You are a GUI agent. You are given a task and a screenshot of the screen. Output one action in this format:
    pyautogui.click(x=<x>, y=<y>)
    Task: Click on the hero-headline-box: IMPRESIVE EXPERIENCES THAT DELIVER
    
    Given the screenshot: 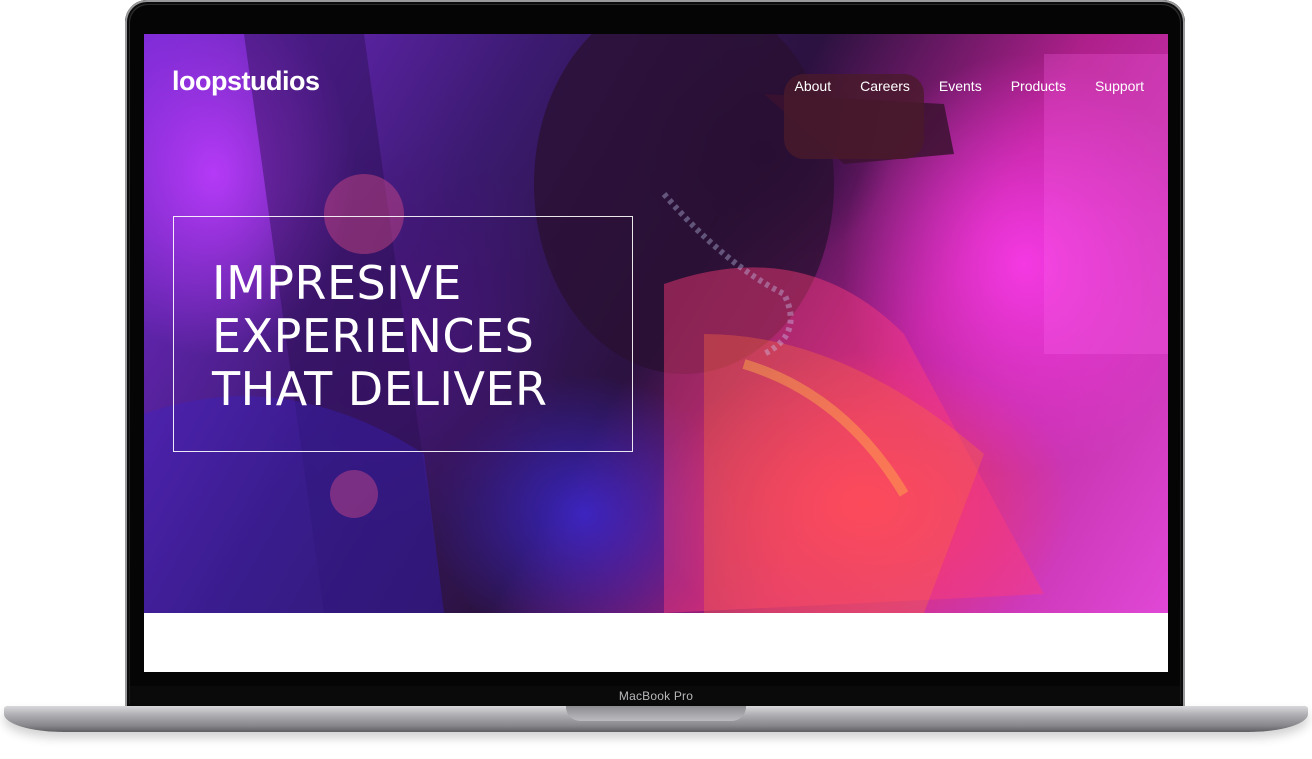 What is the action you would take?
    pyautogui.click(x=403, y=334)
    